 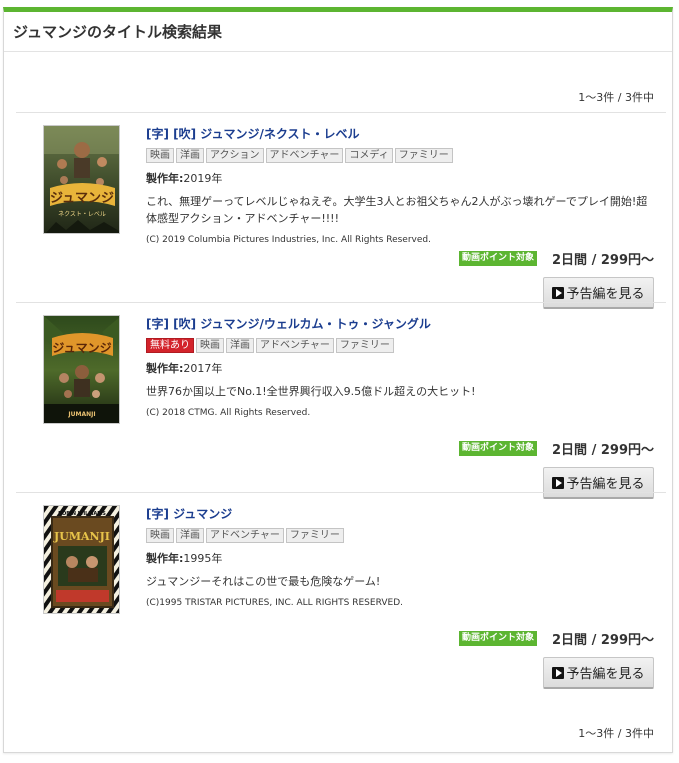 What do you see at coordinates (616, 97) in the screenshot?
I see `result-count-top: 1〜3件 / 3件中` at bounding box center [616, 97].